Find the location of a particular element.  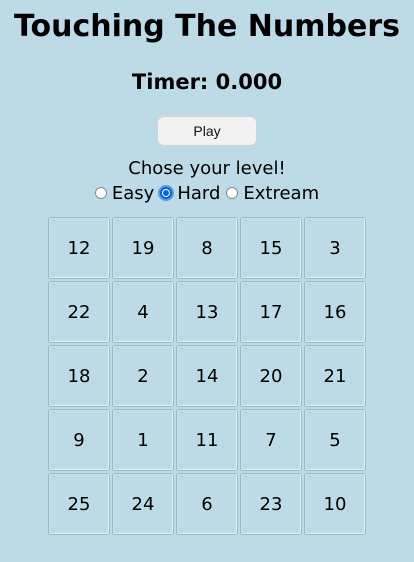

level-label-hard: Hard is located at coordinates (199, 193).